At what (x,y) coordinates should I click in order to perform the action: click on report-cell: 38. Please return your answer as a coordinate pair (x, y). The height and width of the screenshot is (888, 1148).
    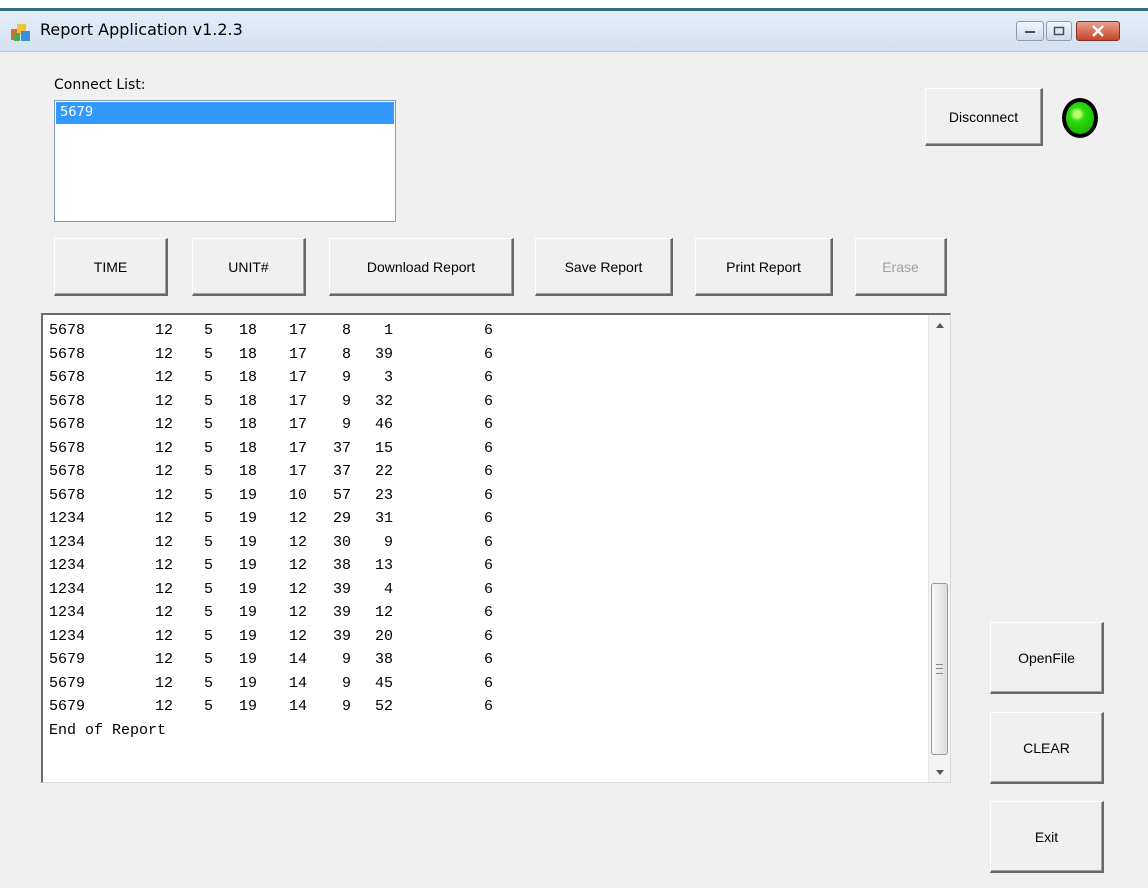
    Looking at the image, I should click on (383, 660).